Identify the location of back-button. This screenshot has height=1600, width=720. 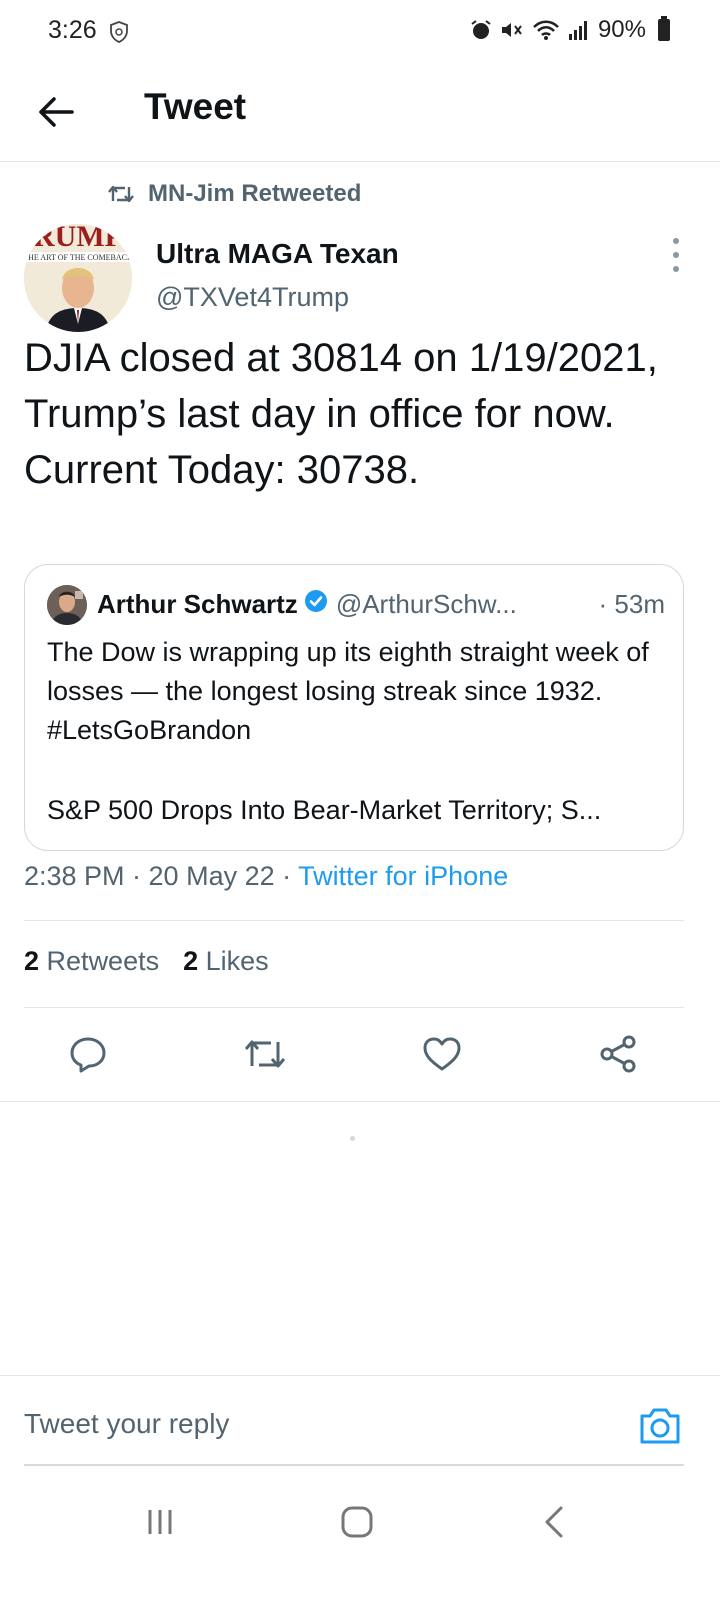
(56, 112).